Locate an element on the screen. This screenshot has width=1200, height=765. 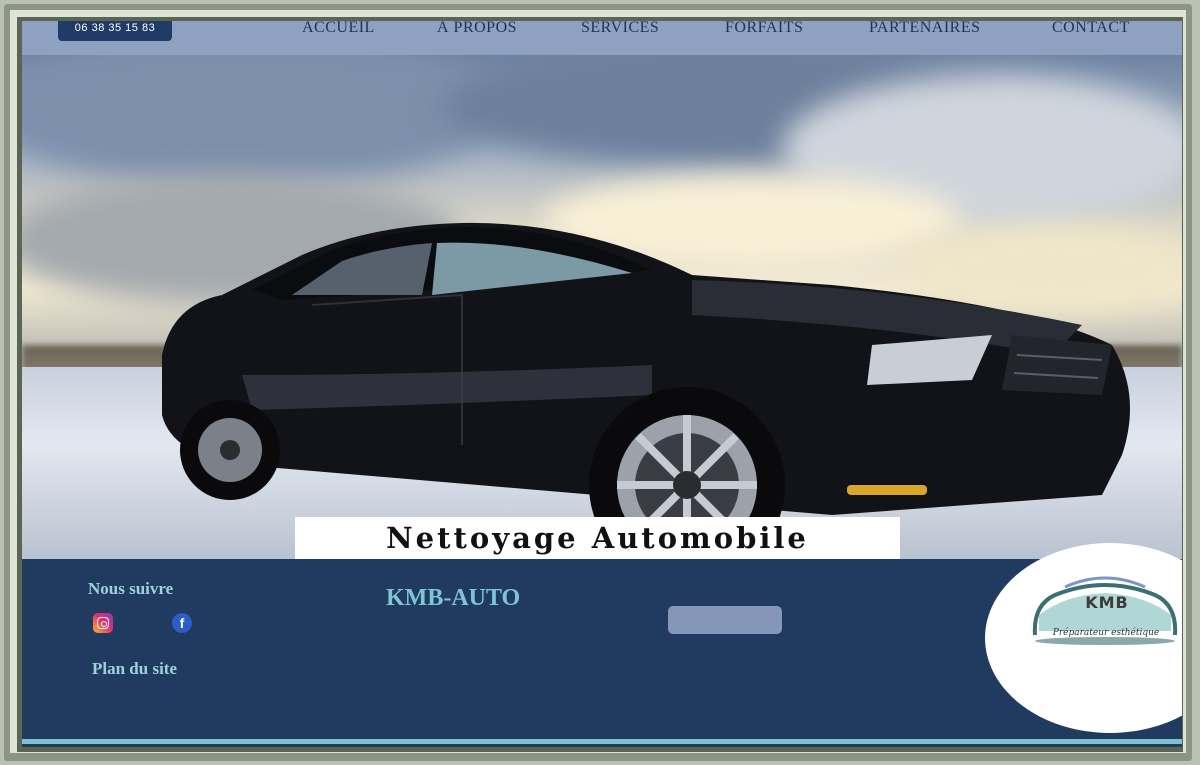
nav-accueil: ACCUEIL is located at coordinates (338, 30).